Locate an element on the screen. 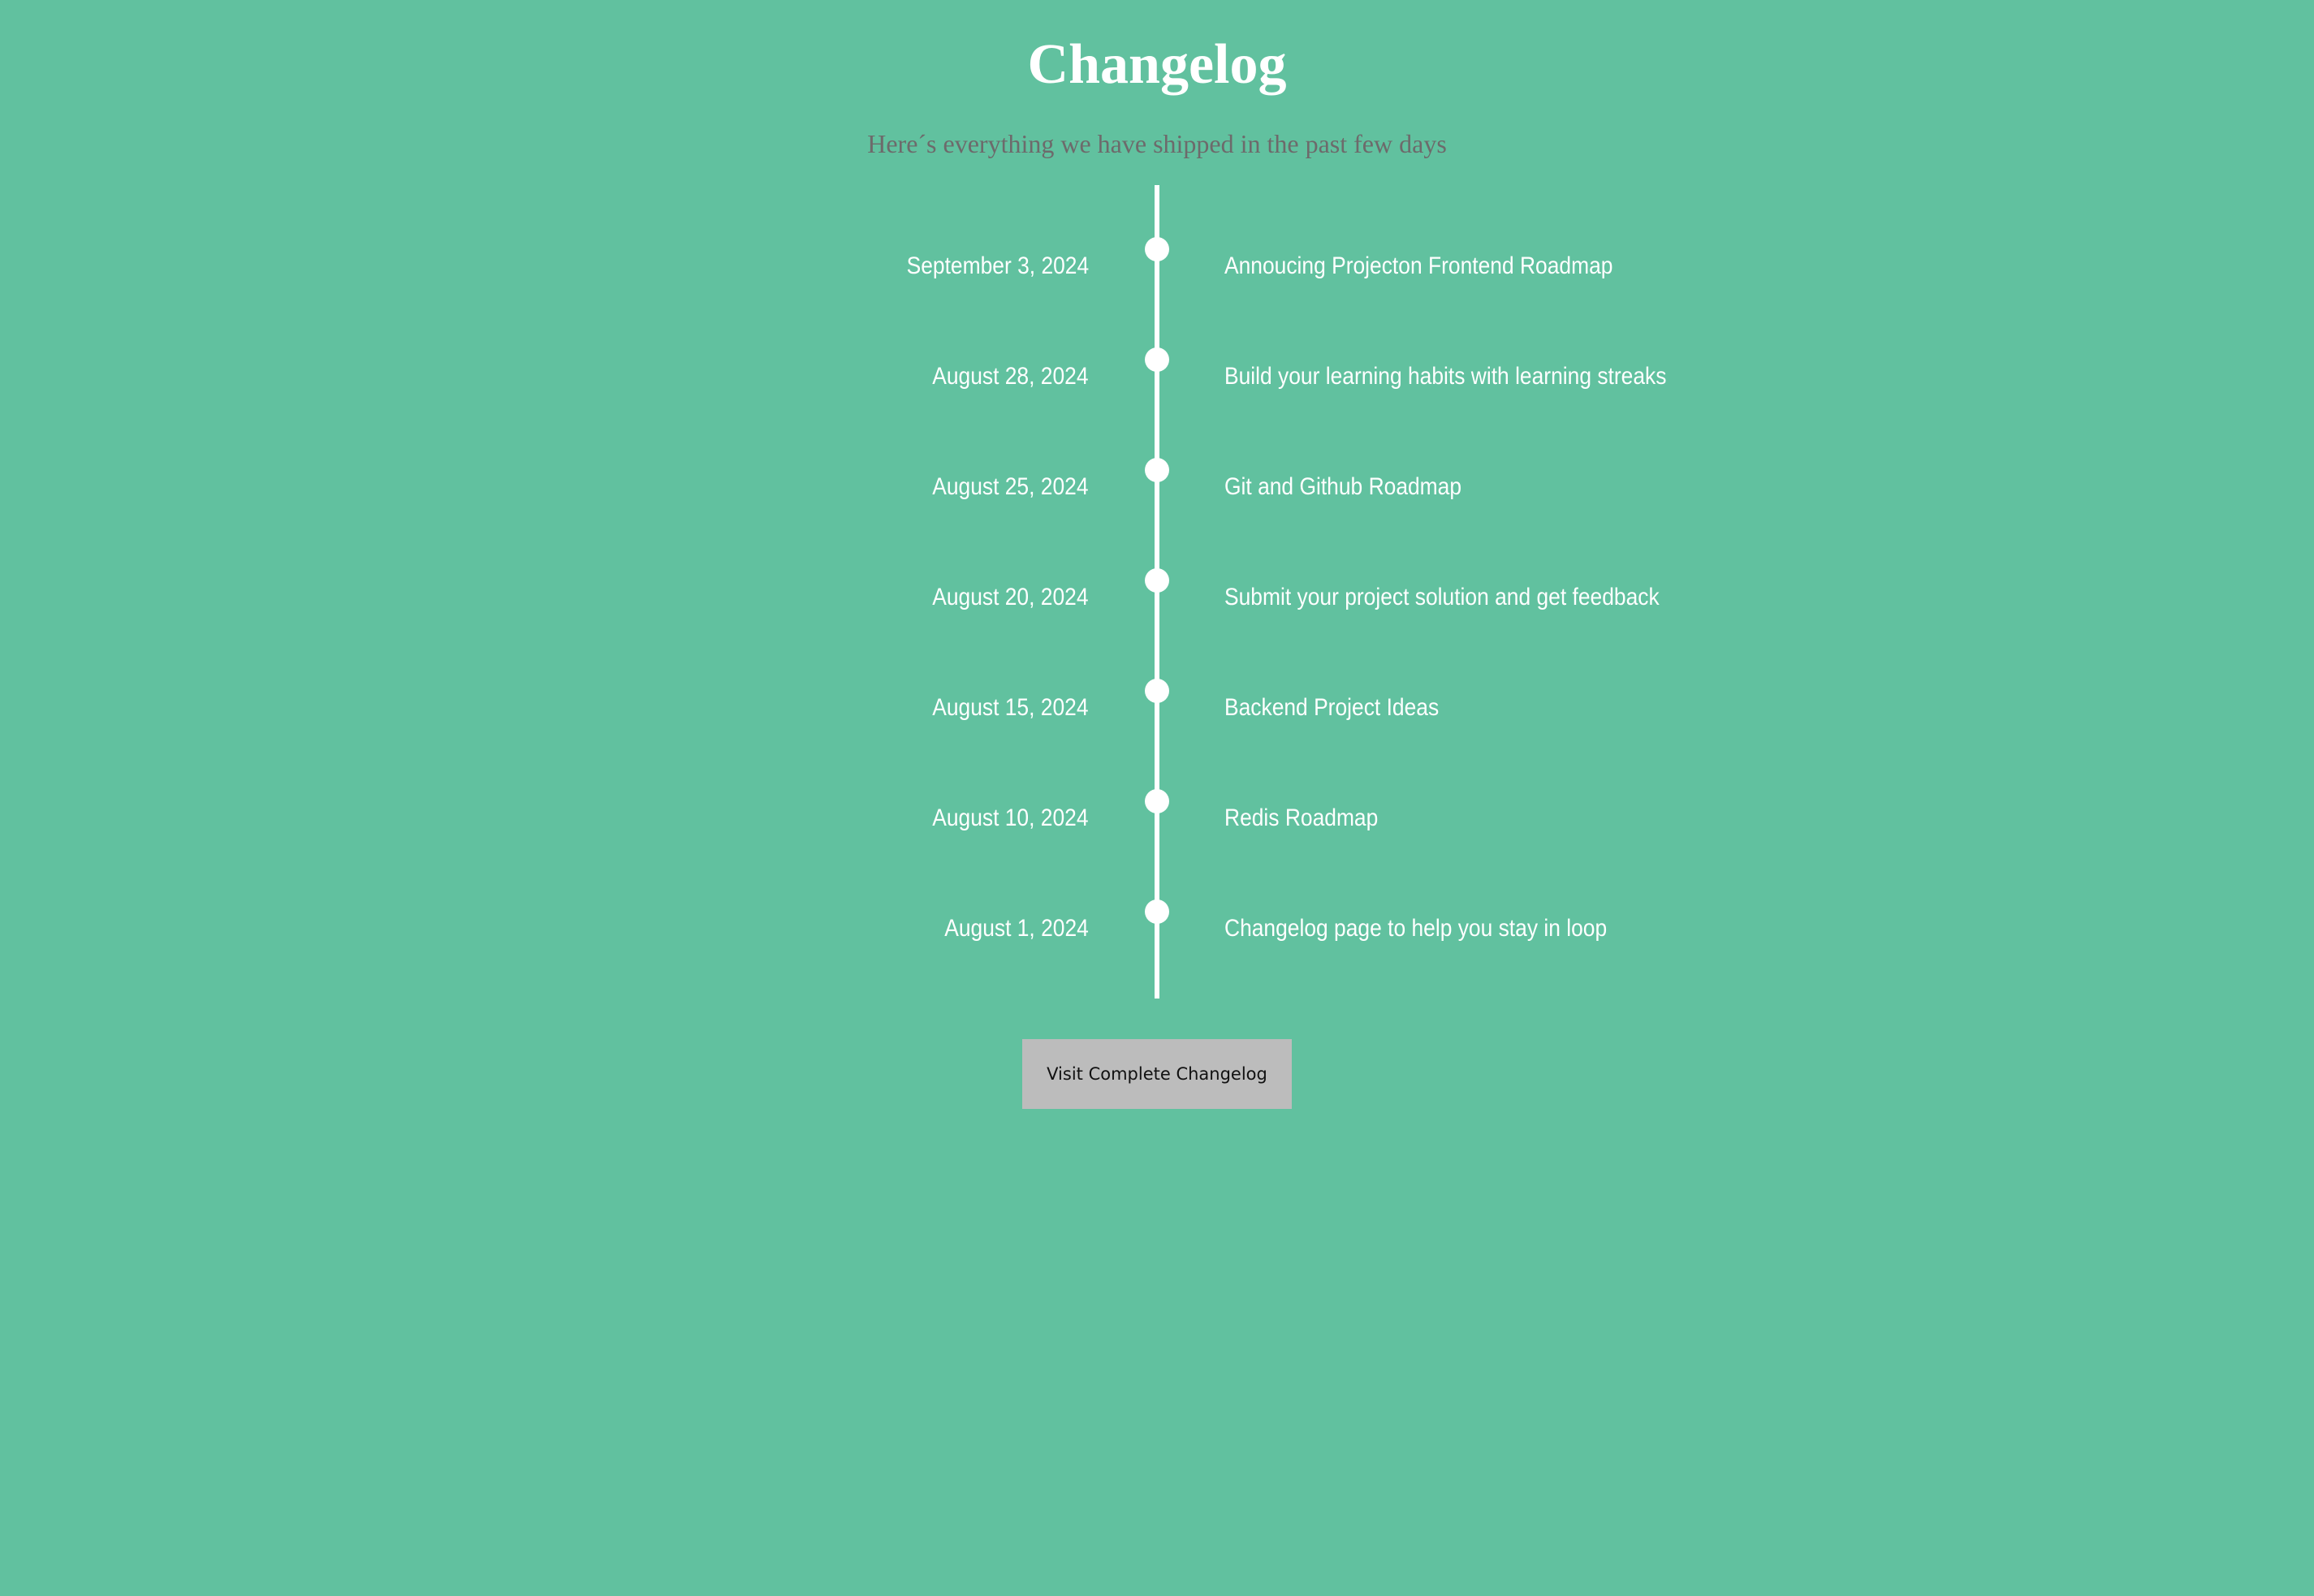 This screenshot has height=1596, width=2314. entry-date: August 20, 2024 is located at coordinates (1010, 597).